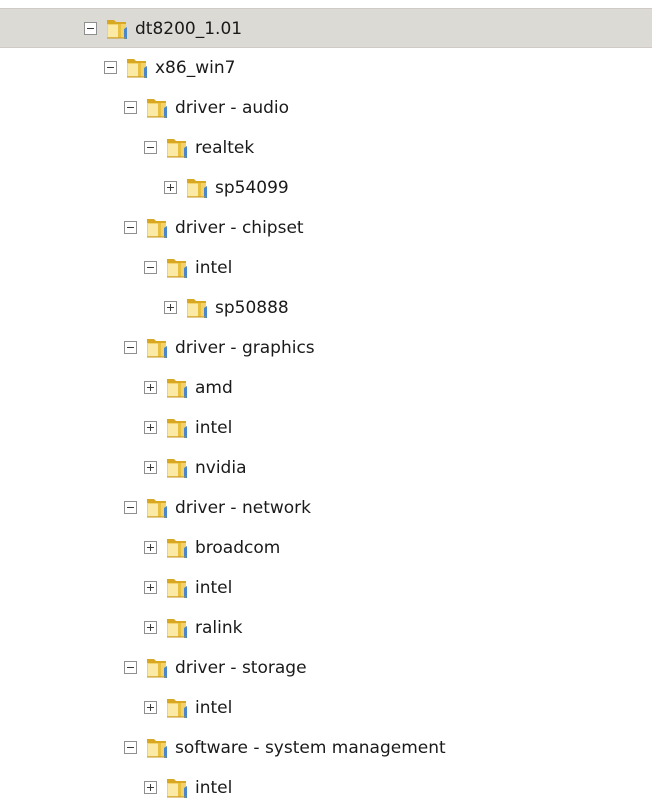 Image resolution: width=652 pixels, height=808 pixels. I want to click on tree-item-18: software - system management, so click(326, 748).